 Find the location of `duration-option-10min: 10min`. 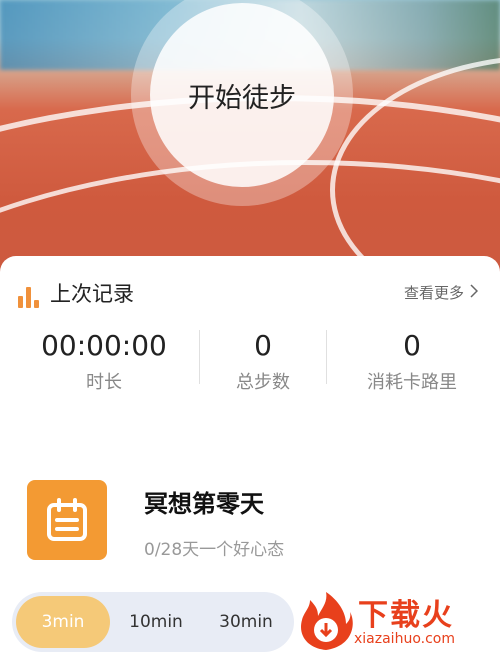

duration-option-10min: 10min is located at coordinates (156, 622).